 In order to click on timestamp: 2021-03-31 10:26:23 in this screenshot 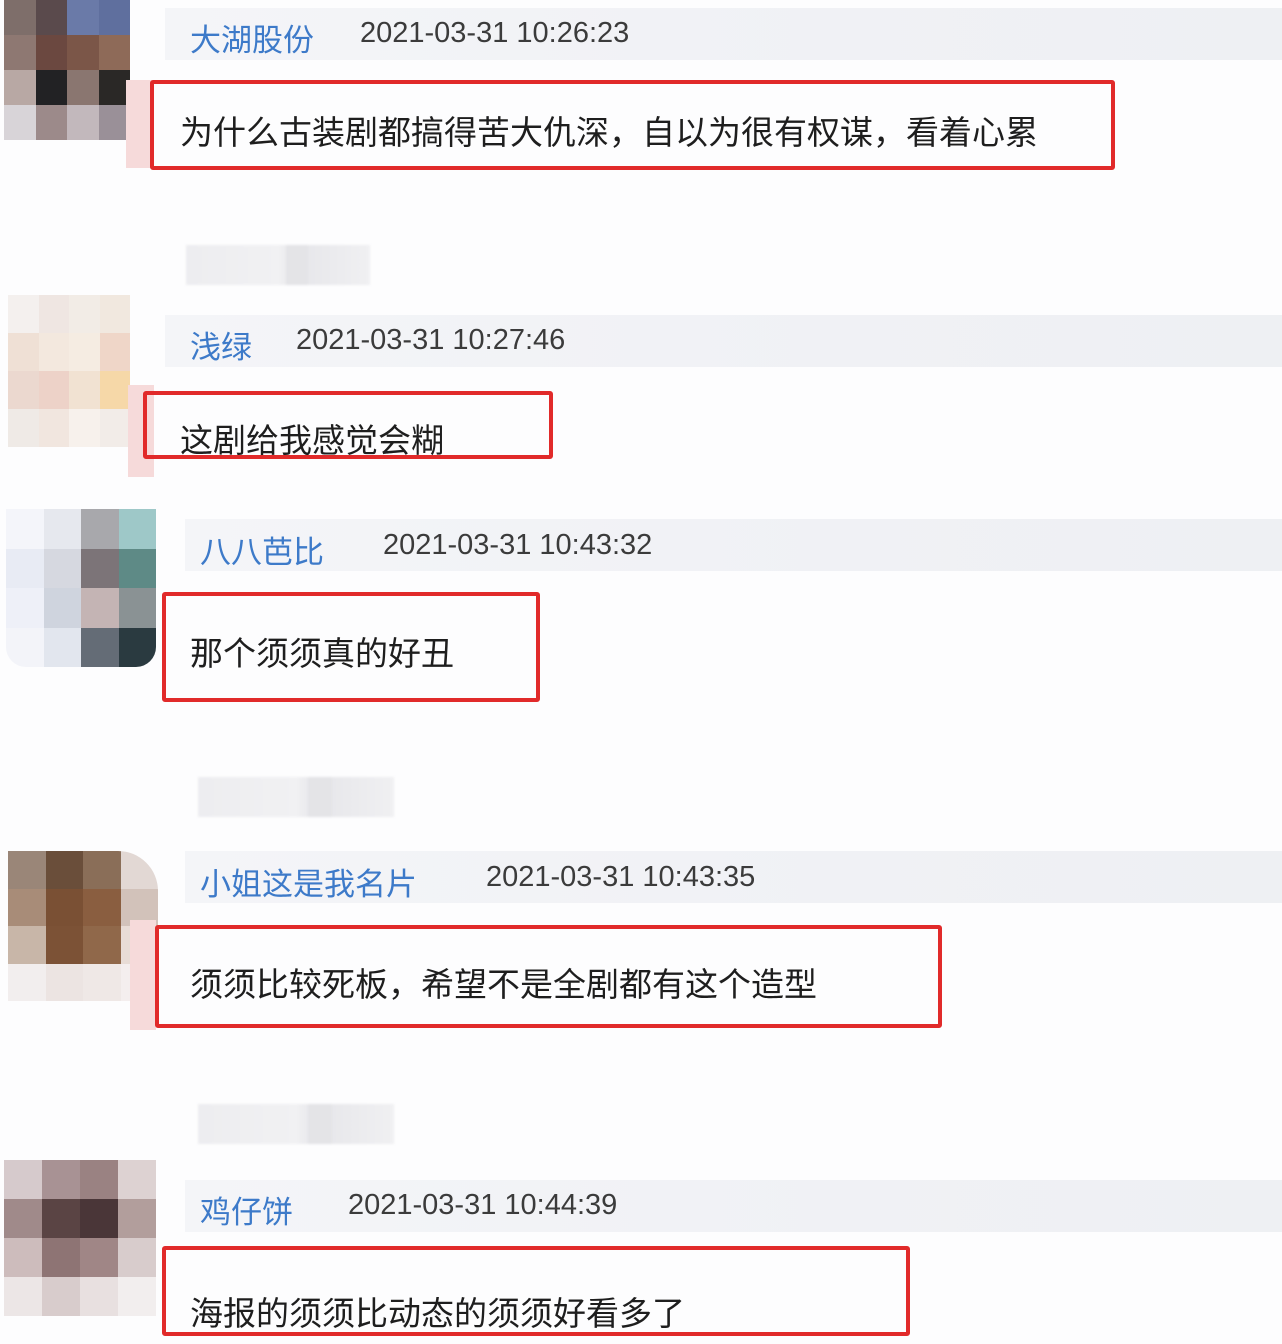, I will do `click(495, 33)`.